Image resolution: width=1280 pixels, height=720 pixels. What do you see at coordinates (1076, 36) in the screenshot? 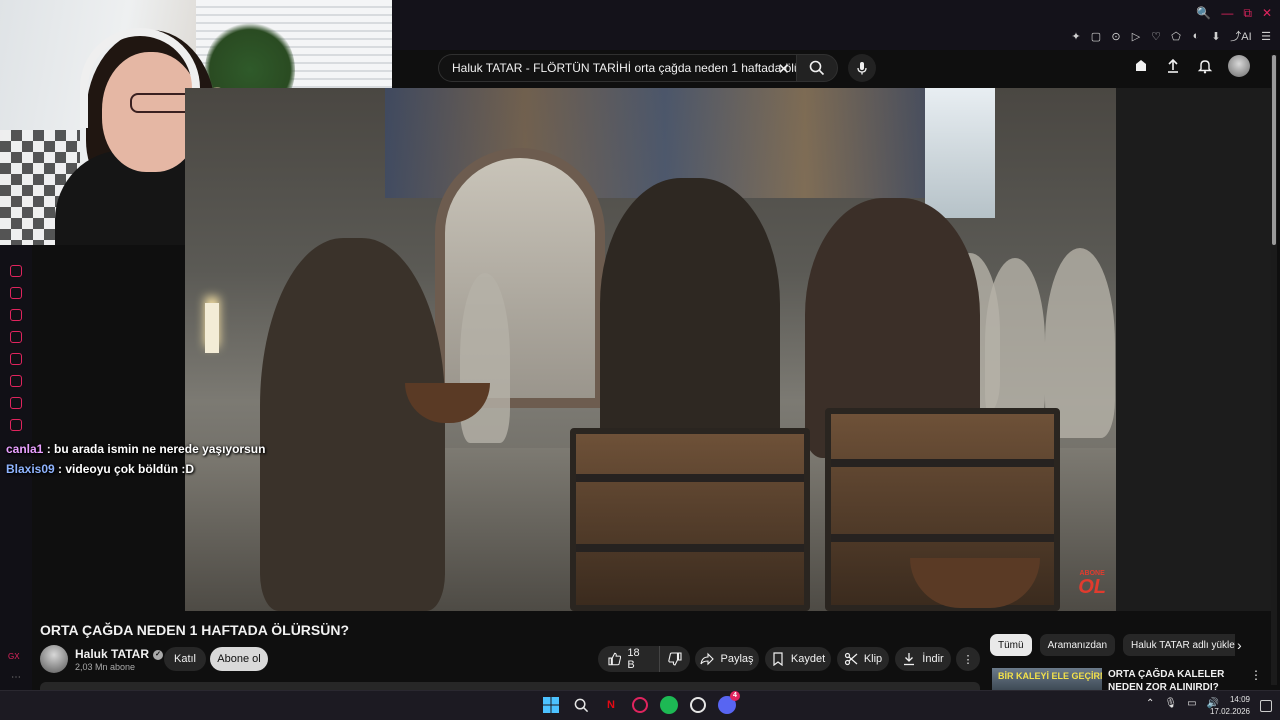
I see `pin-icon: ✦` at bounding box center [1076, 36].